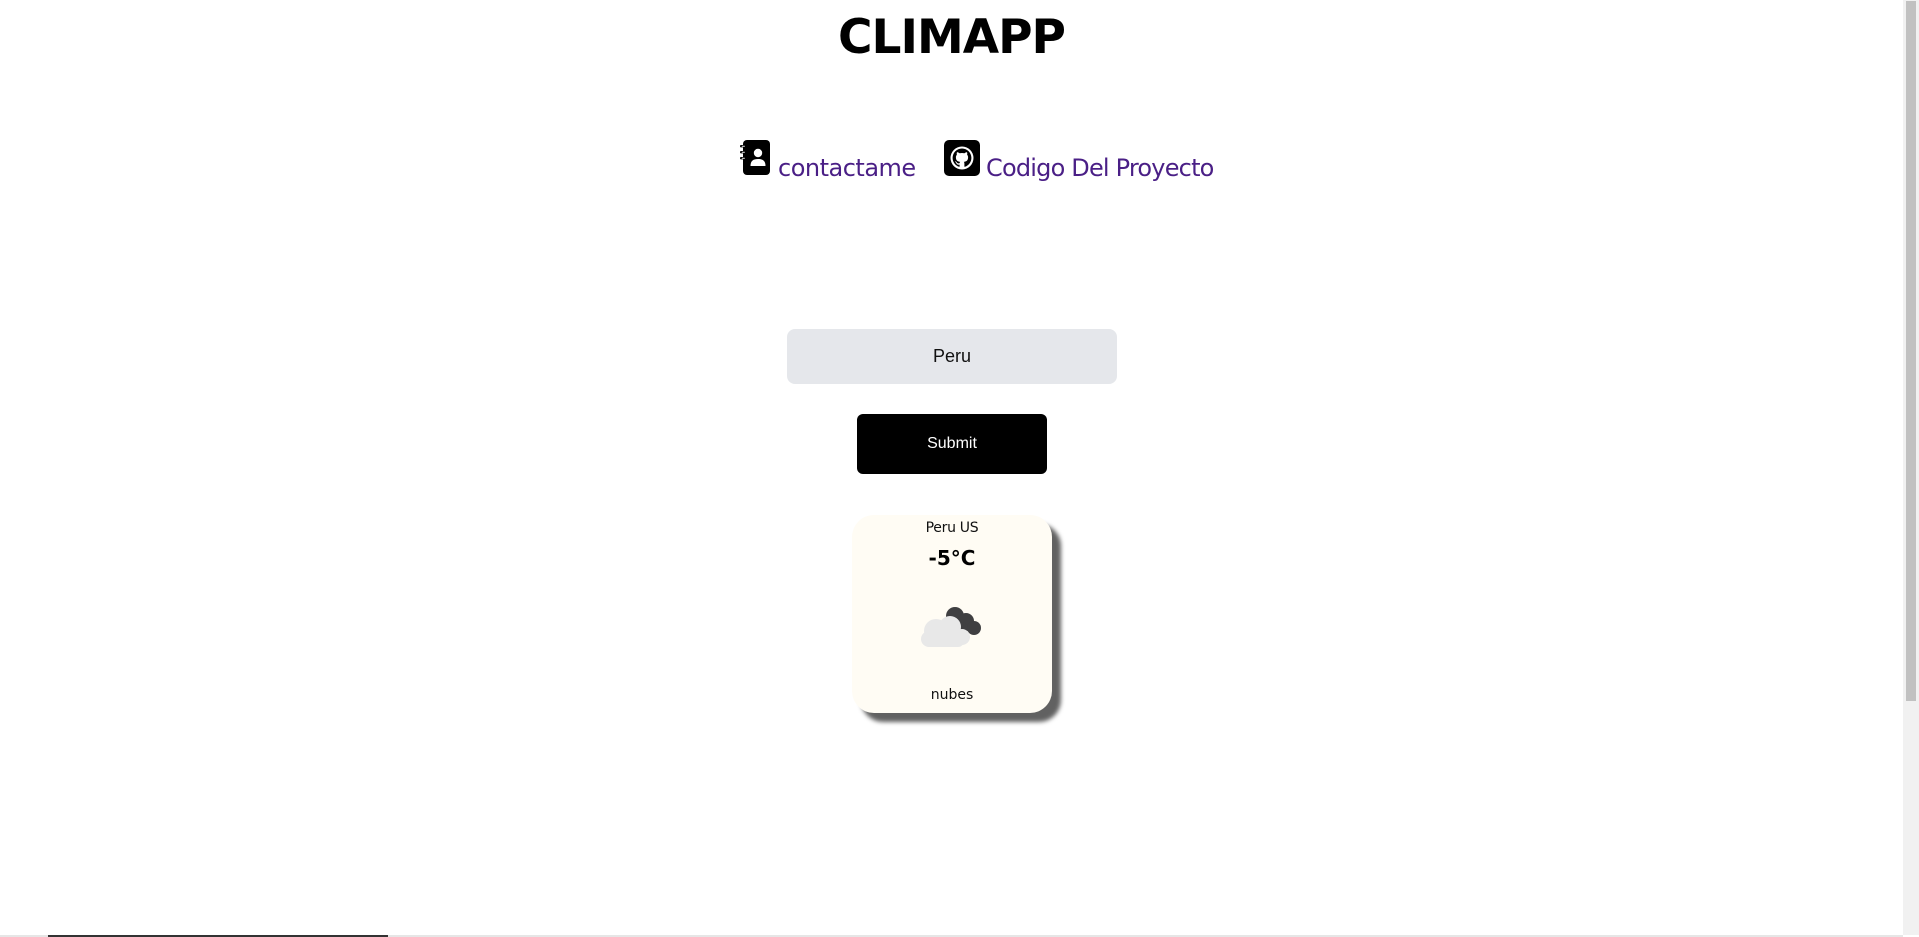 This screenshot has height=937, width=1919. I want to click on weather-location: Peru US, so click(952, 528).